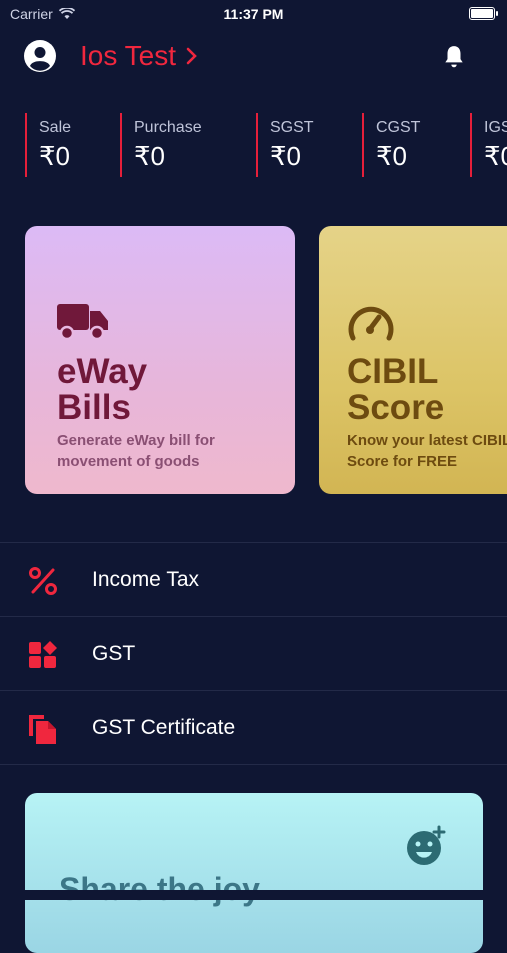  Describe the element at coordinates (393, 371) in the screenshot. I see `card-title-line: CIBIL` at that location.